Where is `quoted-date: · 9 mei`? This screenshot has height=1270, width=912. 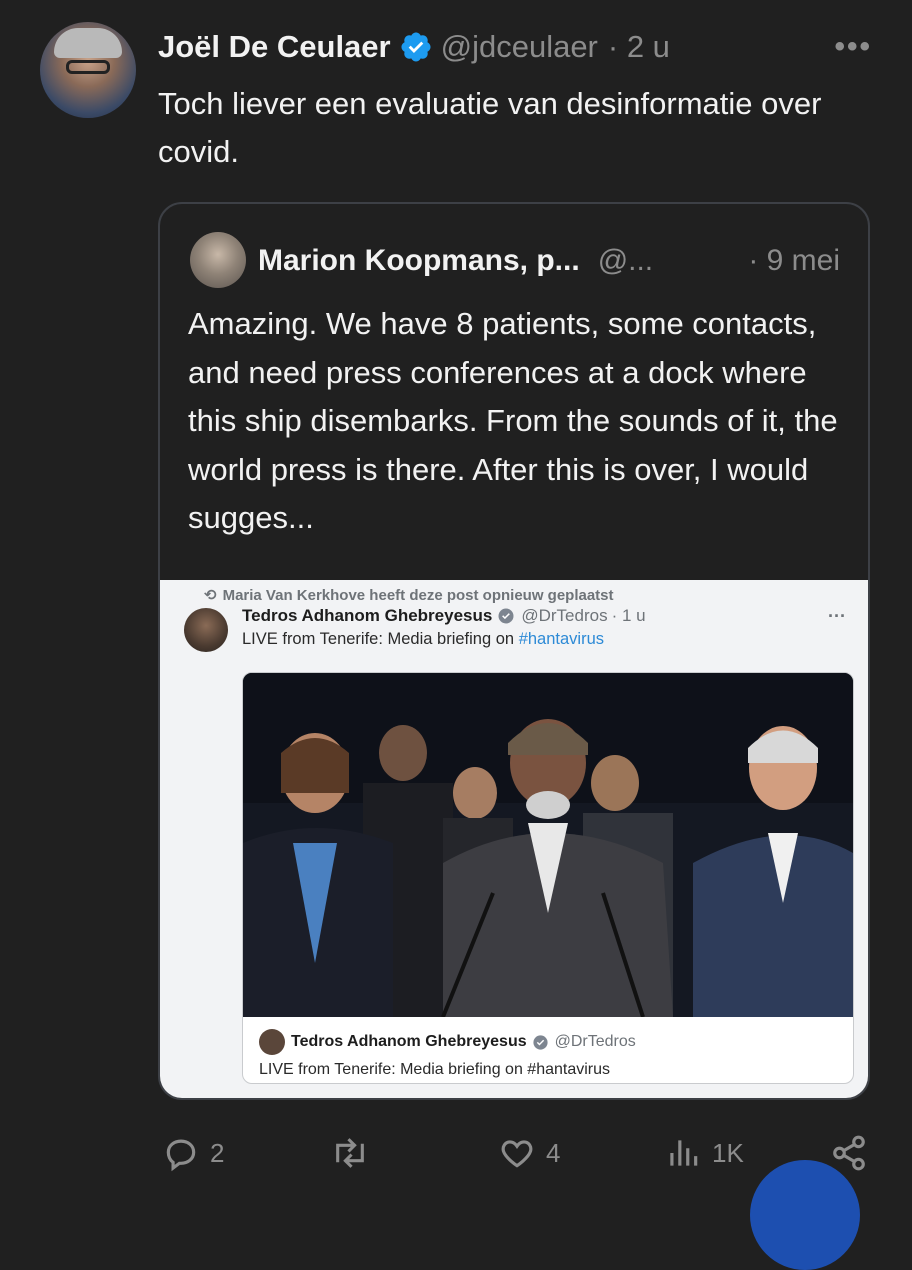 quoted-date: · 9 mei is located at coordinates (794, 260).